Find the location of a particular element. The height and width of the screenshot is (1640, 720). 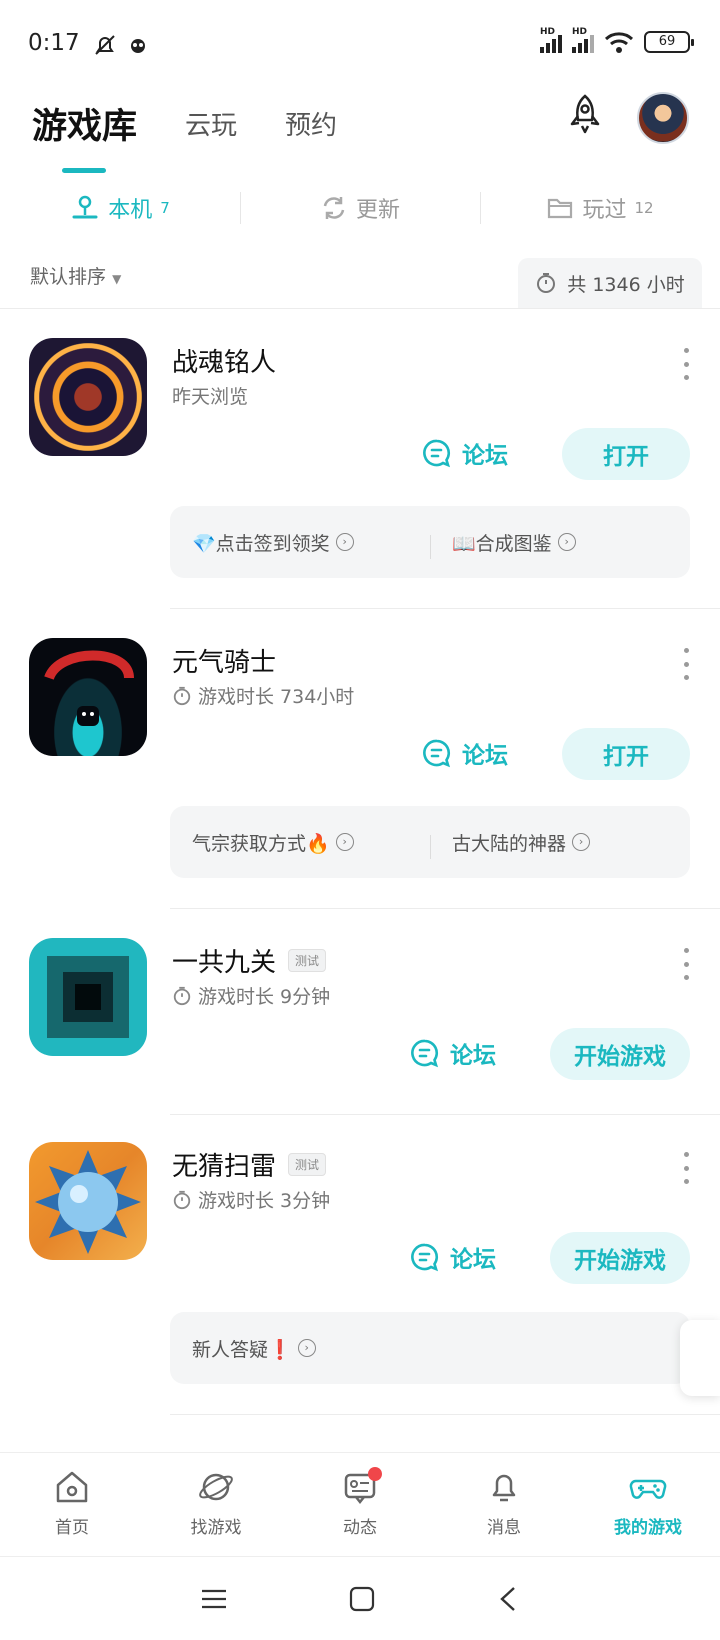

game-icon-nine-levels is located at coordinates (88, 997).